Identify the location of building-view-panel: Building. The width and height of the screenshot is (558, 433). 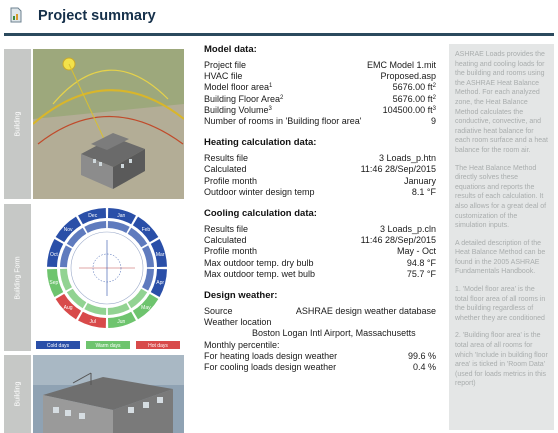
(94, 394).